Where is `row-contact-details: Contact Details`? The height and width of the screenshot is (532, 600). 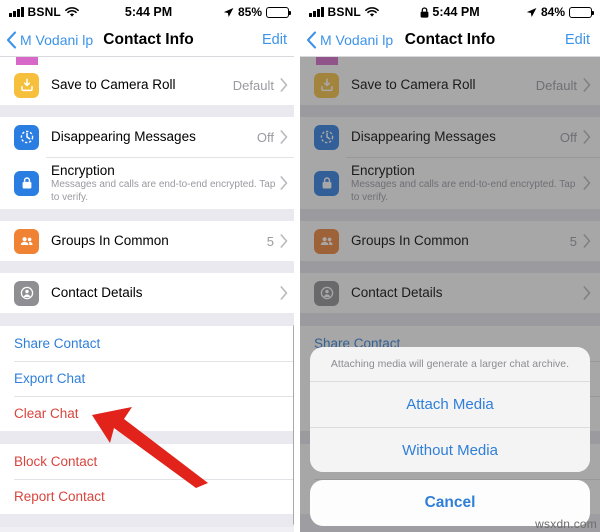
row-contact-details: Contact Details is located at coordinates (148, 293).